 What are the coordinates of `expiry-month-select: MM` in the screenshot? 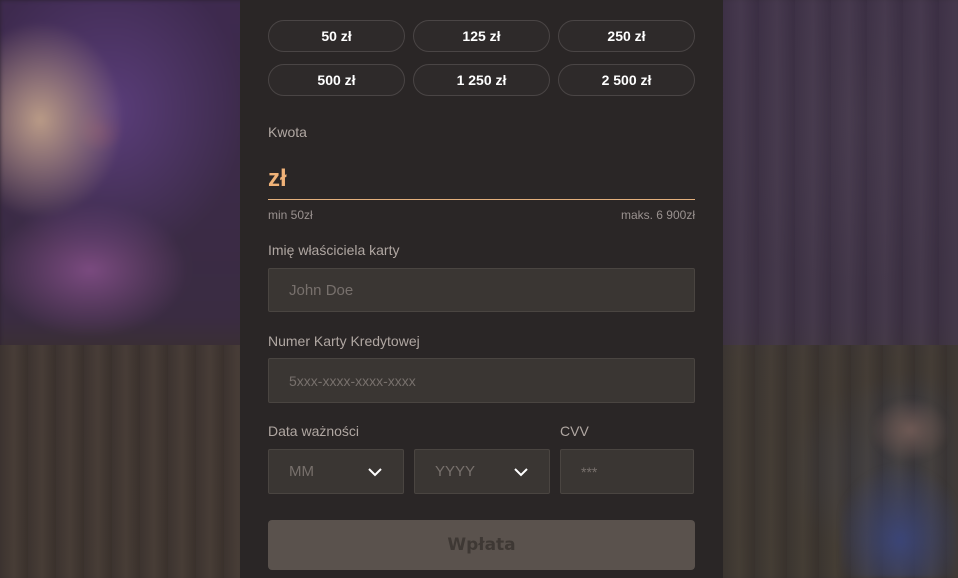 It's located at (336, 471).